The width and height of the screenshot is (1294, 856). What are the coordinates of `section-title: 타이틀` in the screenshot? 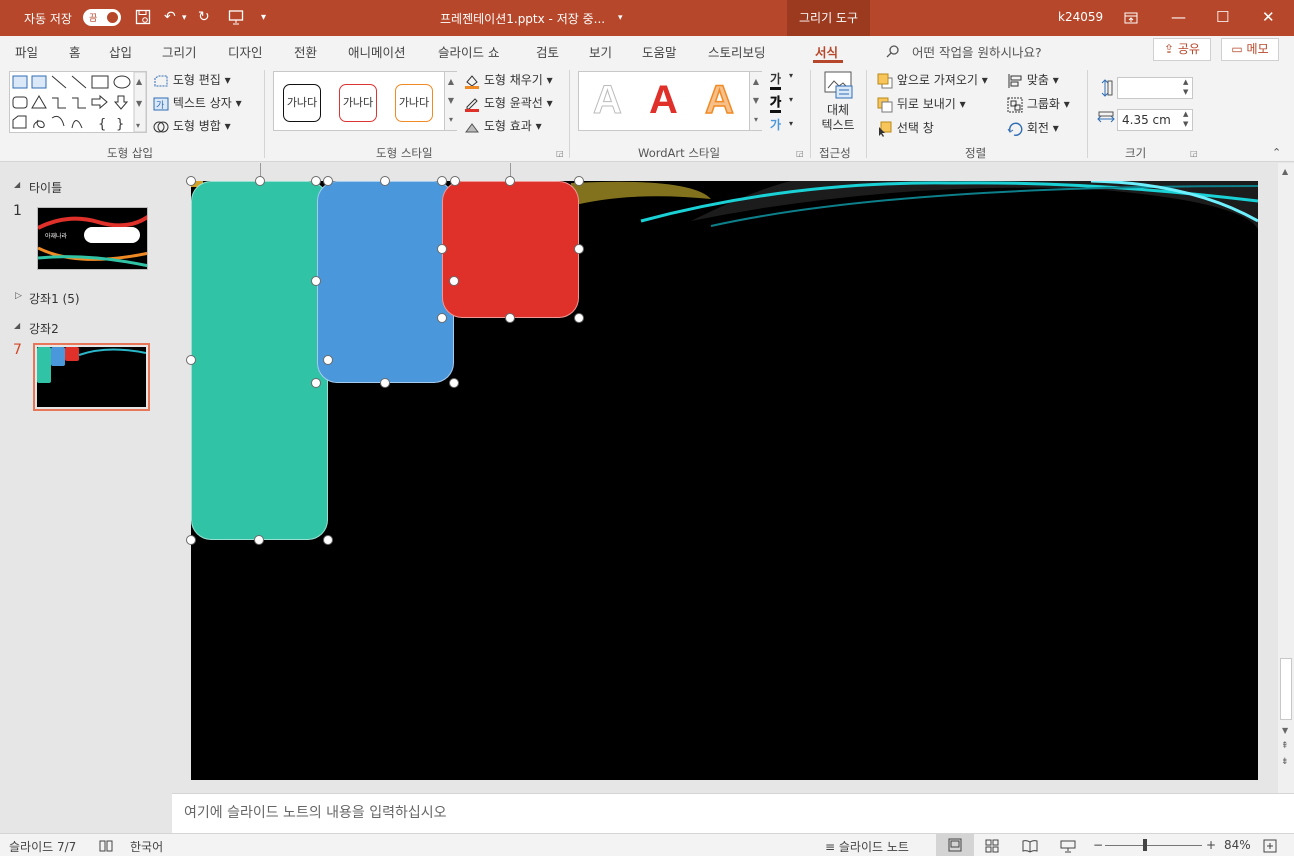 It's located at (45, 187).